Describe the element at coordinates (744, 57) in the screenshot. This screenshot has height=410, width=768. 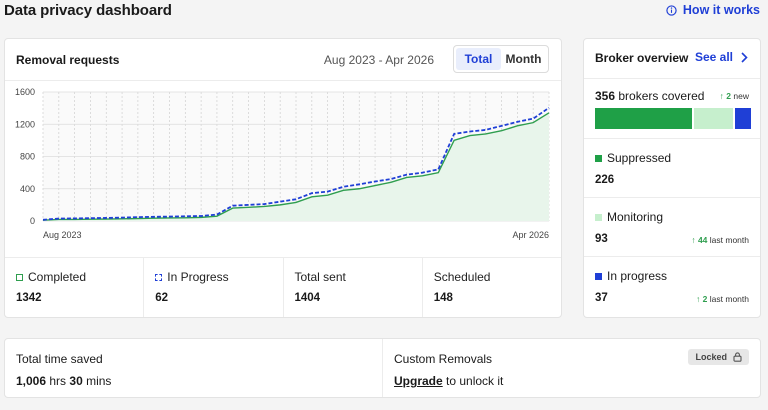
I see `chevron-right-icon` at that location.